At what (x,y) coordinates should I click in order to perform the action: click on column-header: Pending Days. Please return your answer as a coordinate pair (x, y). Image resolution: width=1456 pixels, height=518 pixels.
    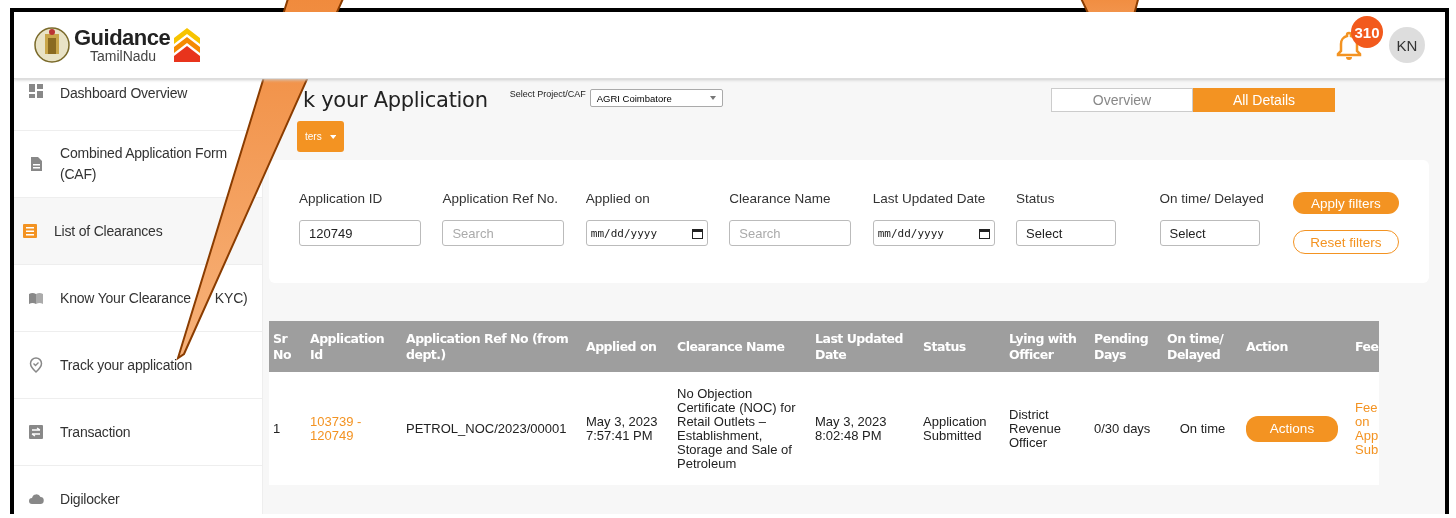
    Looking at the image, I should click on (1126, 346).